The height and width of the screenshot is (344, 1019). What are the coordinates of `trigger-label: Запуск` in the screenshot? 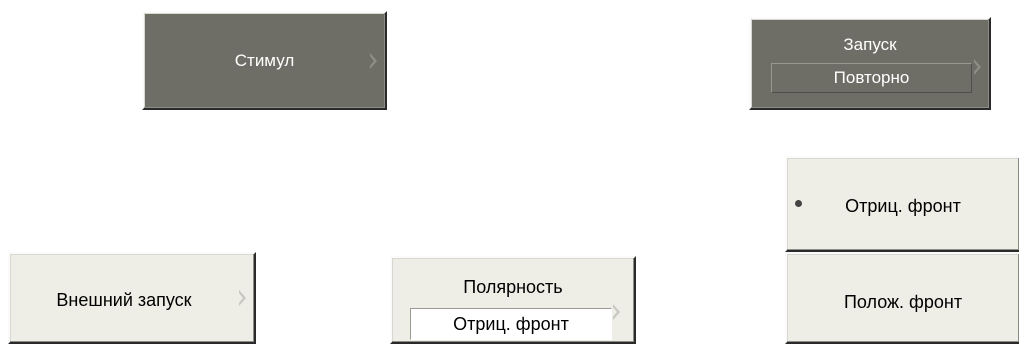 It's located at (870, 44).